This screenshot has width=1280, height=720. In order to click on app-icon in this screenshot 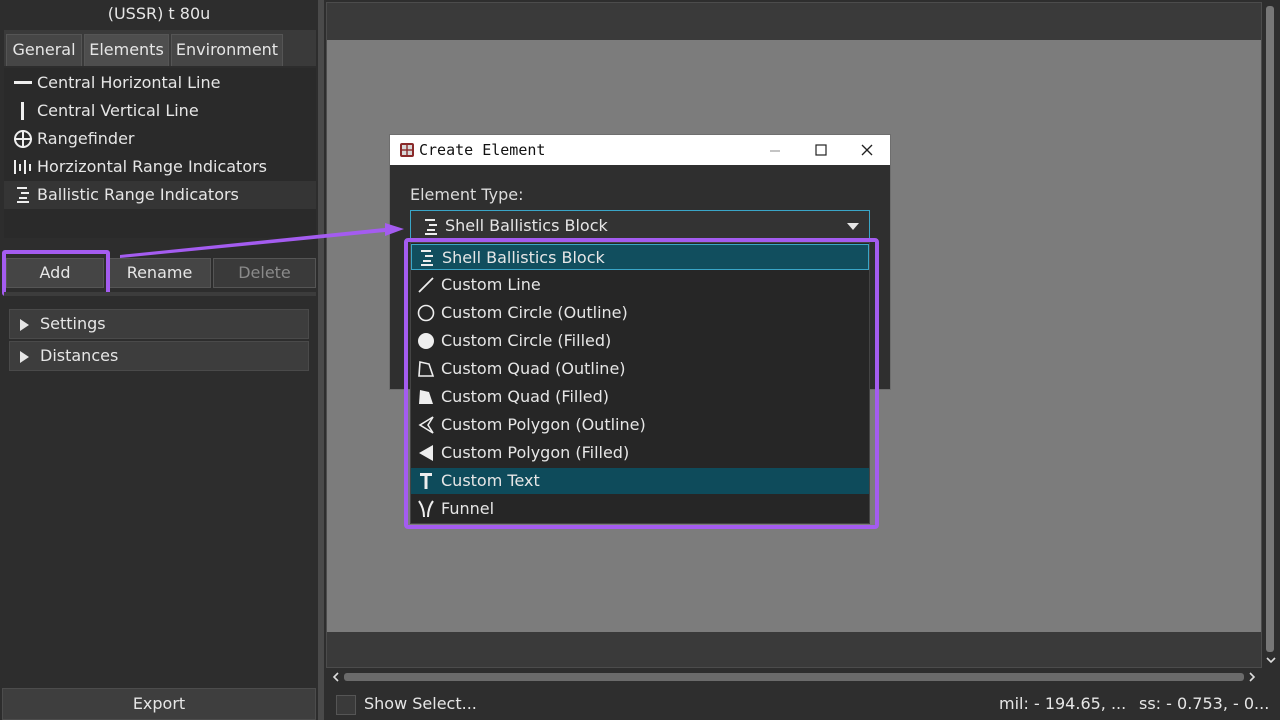, I will do `click(407, 150)`.